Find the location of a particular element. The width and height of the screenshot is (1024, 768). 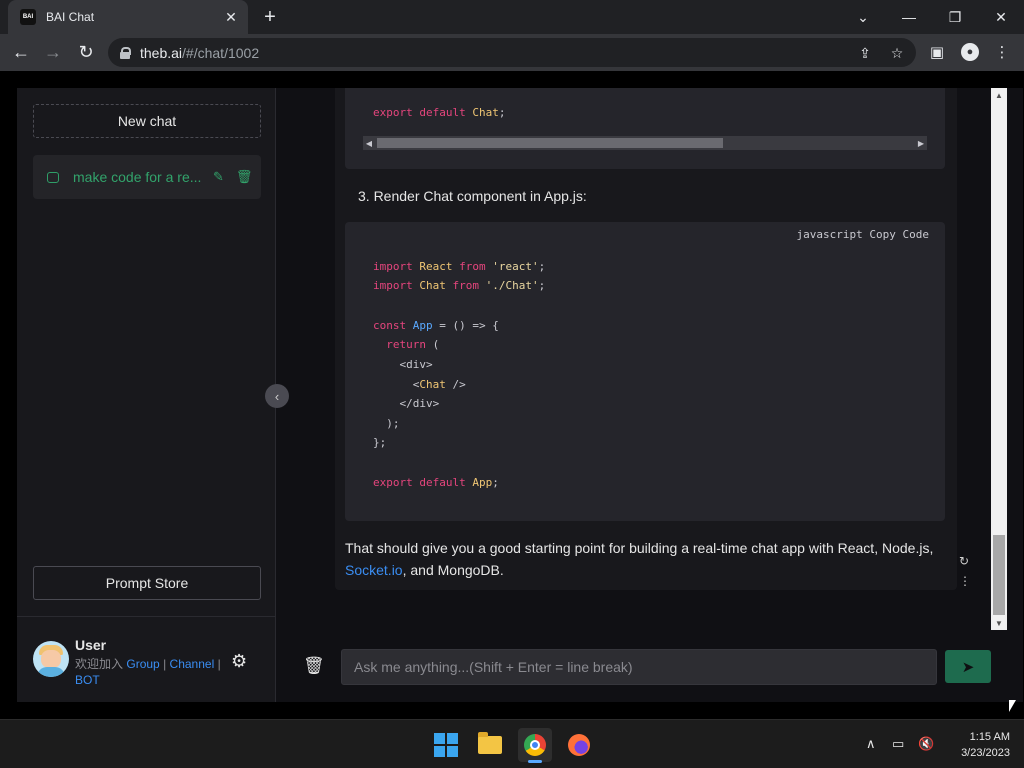

tab-title: BAI Chat is located at coordinates (70, 17).